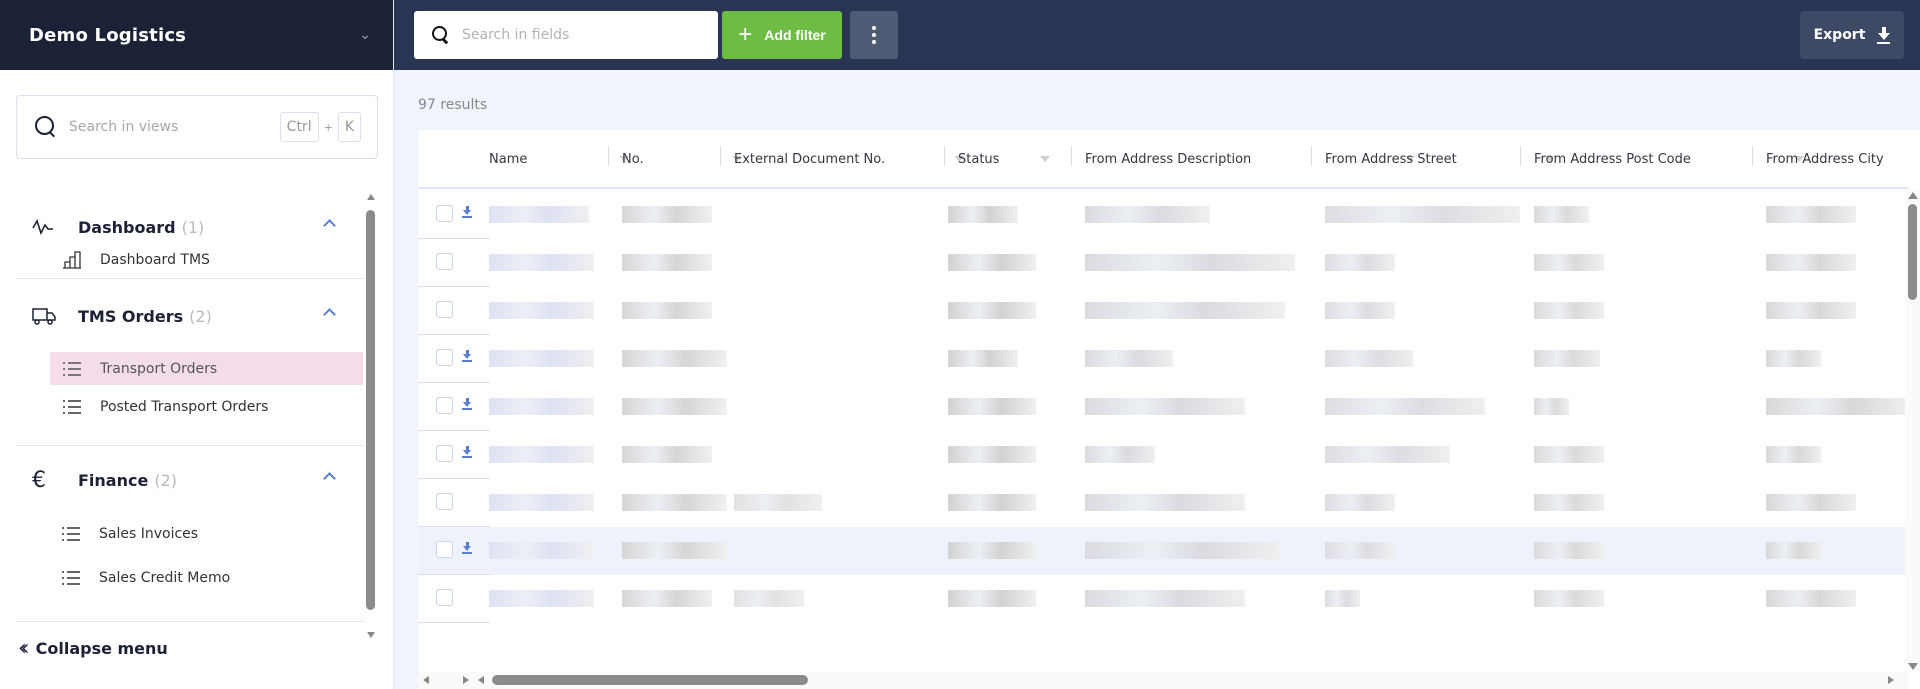 The image size is (1920, 689). I want to click on field-search-input, so click(590, 35).